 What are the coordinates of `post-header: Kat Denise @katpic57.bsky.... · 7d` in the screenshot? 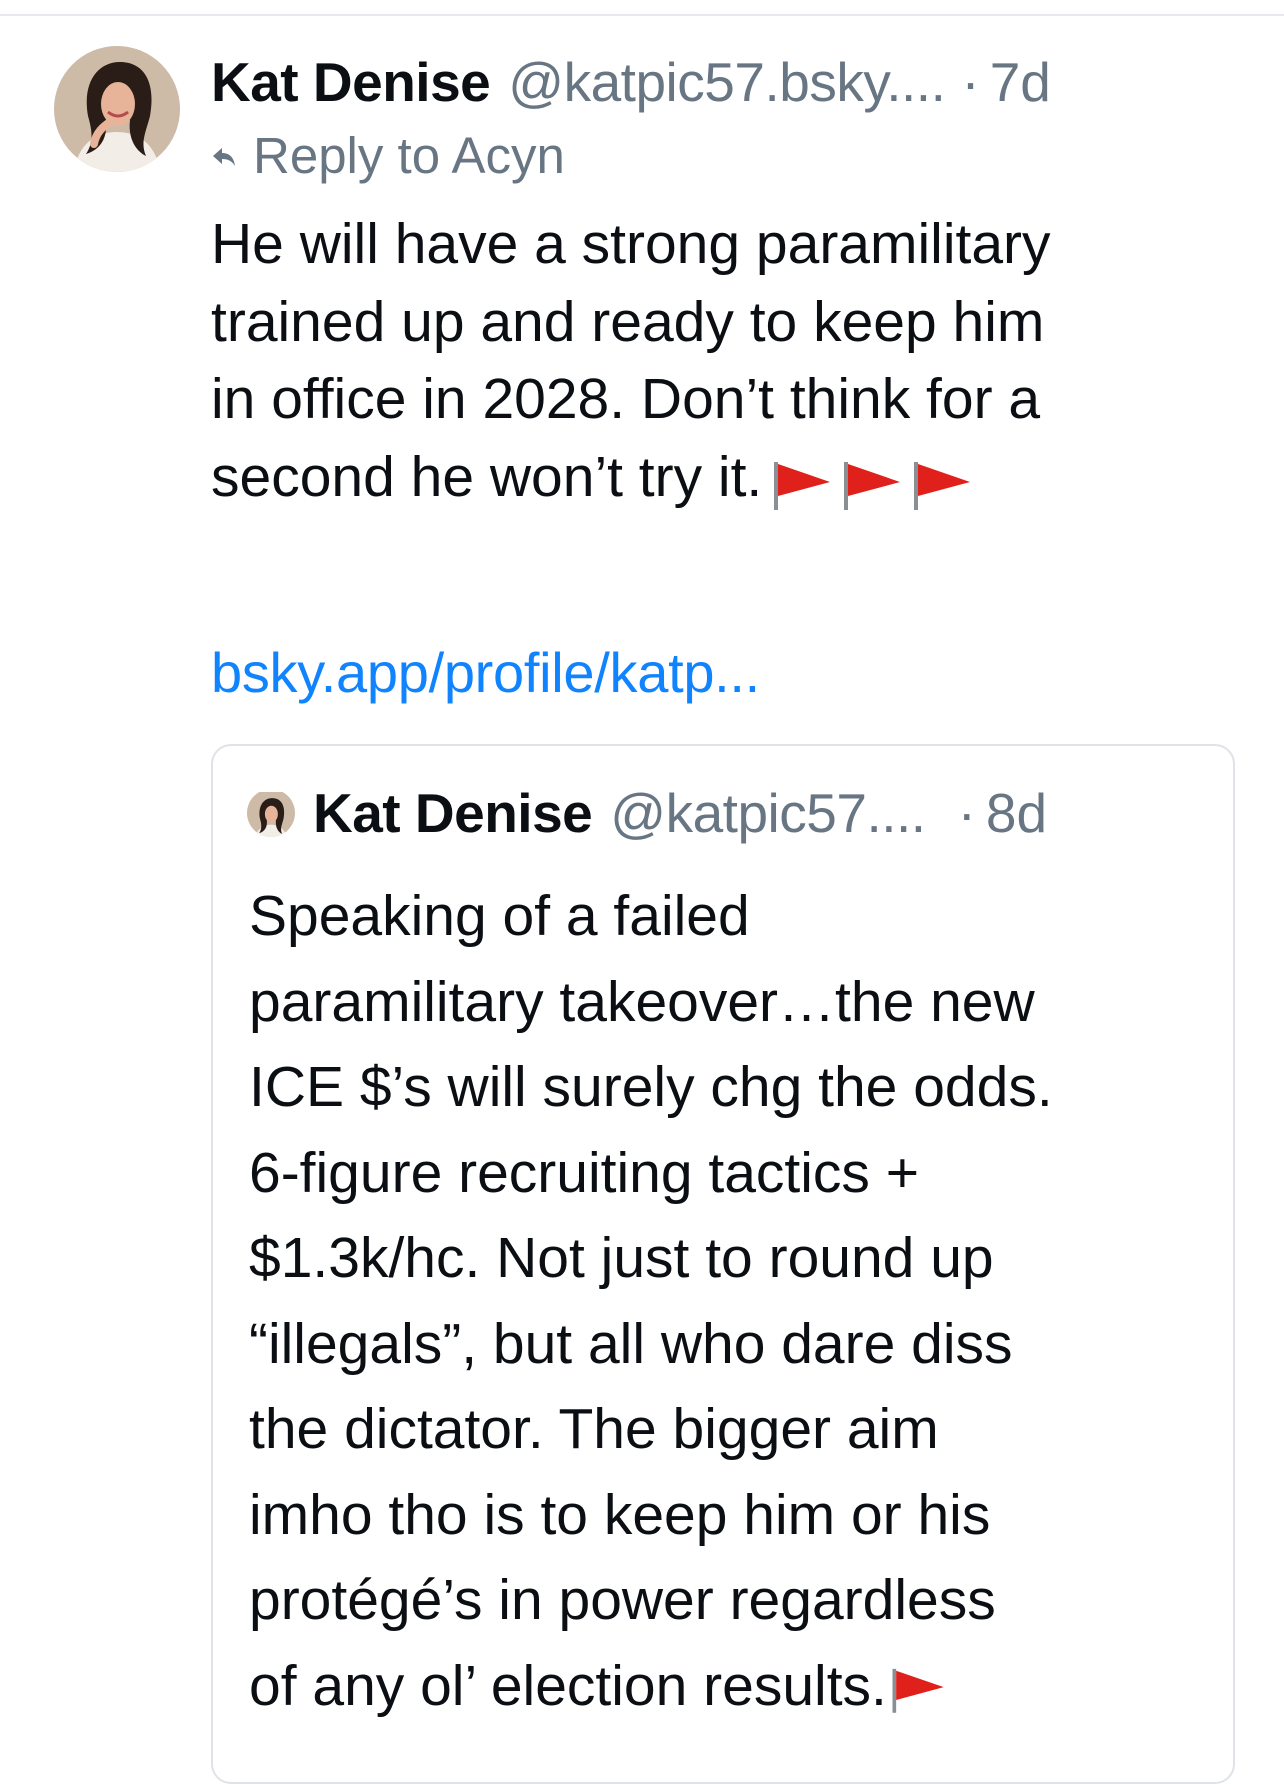 It's located at (726, 82).